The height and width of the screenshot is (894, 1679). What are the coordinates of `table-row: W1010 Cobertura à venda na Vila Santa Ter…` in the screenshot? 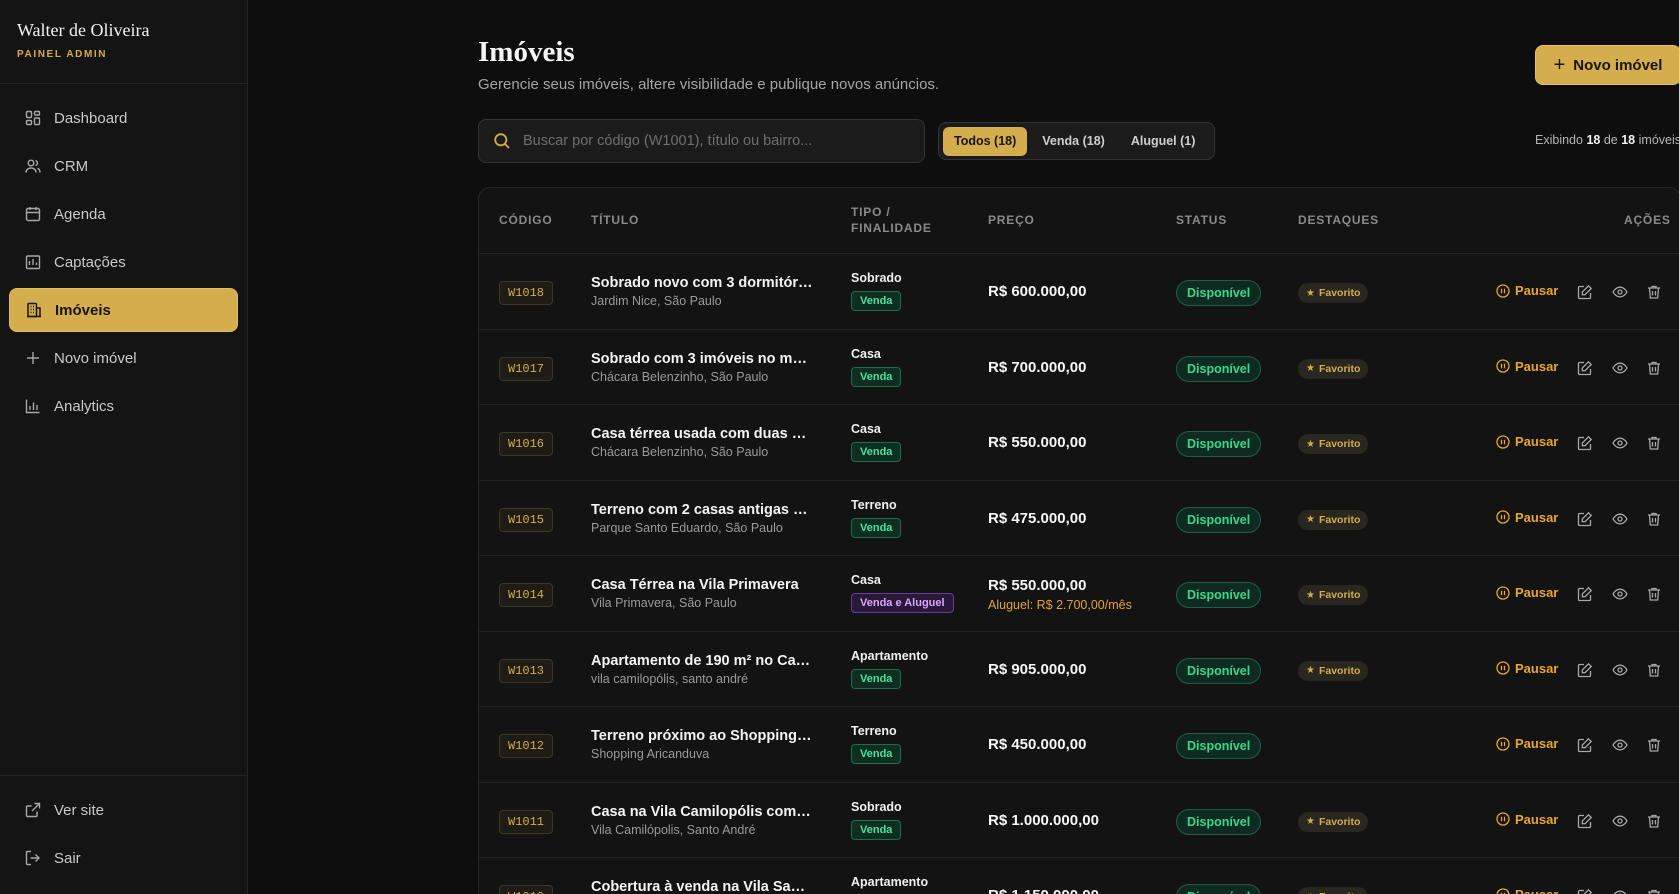 It's located at (1079, 876).